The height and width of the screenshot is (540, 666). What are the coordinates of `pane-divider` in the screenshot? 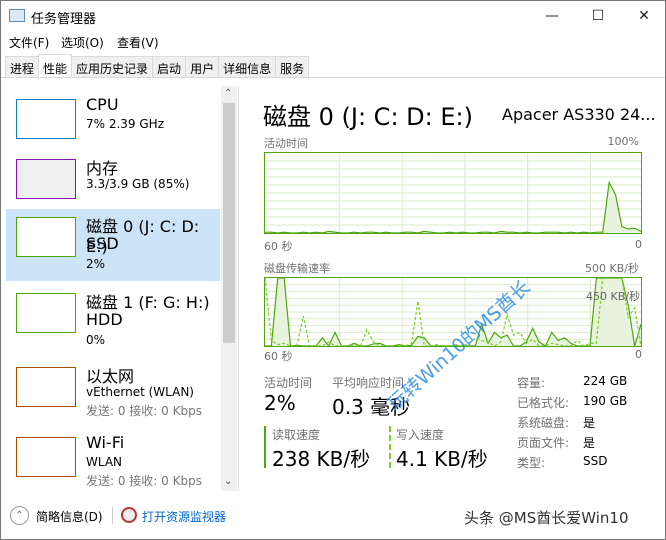 It's located at (238, 288).